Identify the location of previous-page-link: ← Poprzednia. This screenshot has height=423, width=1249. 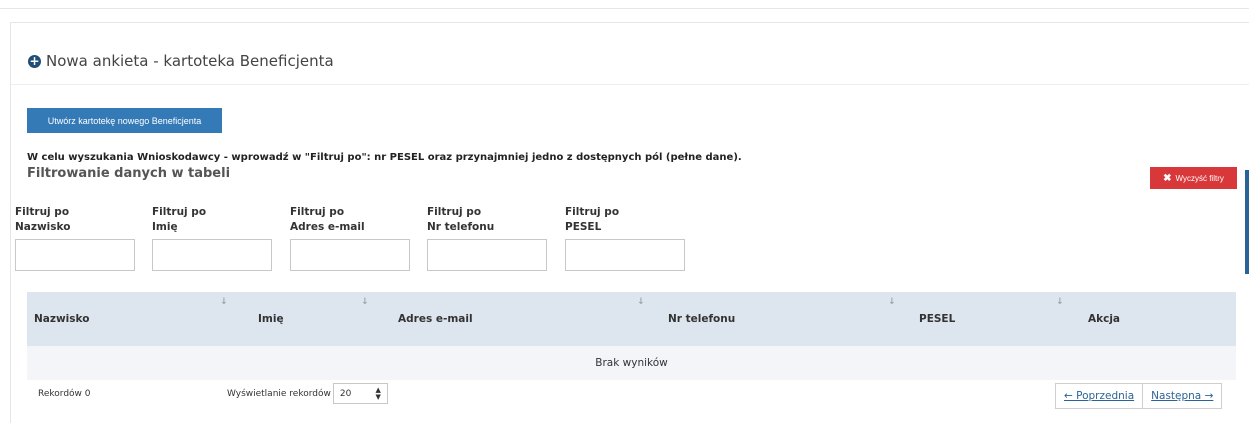
(1099, 396).